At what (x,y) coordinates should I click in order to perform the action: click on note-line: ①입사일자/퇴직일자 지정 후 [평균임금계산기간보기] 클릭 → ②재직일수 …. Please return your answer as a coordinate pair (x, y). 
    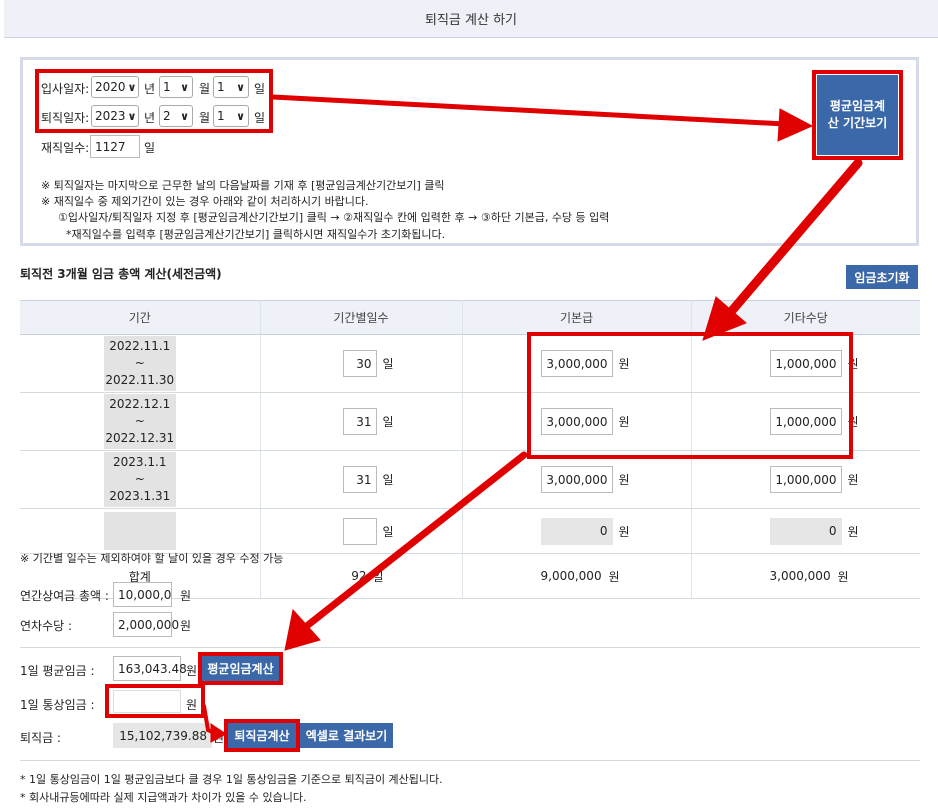
    Looking at the image, I should click on (334, 217).